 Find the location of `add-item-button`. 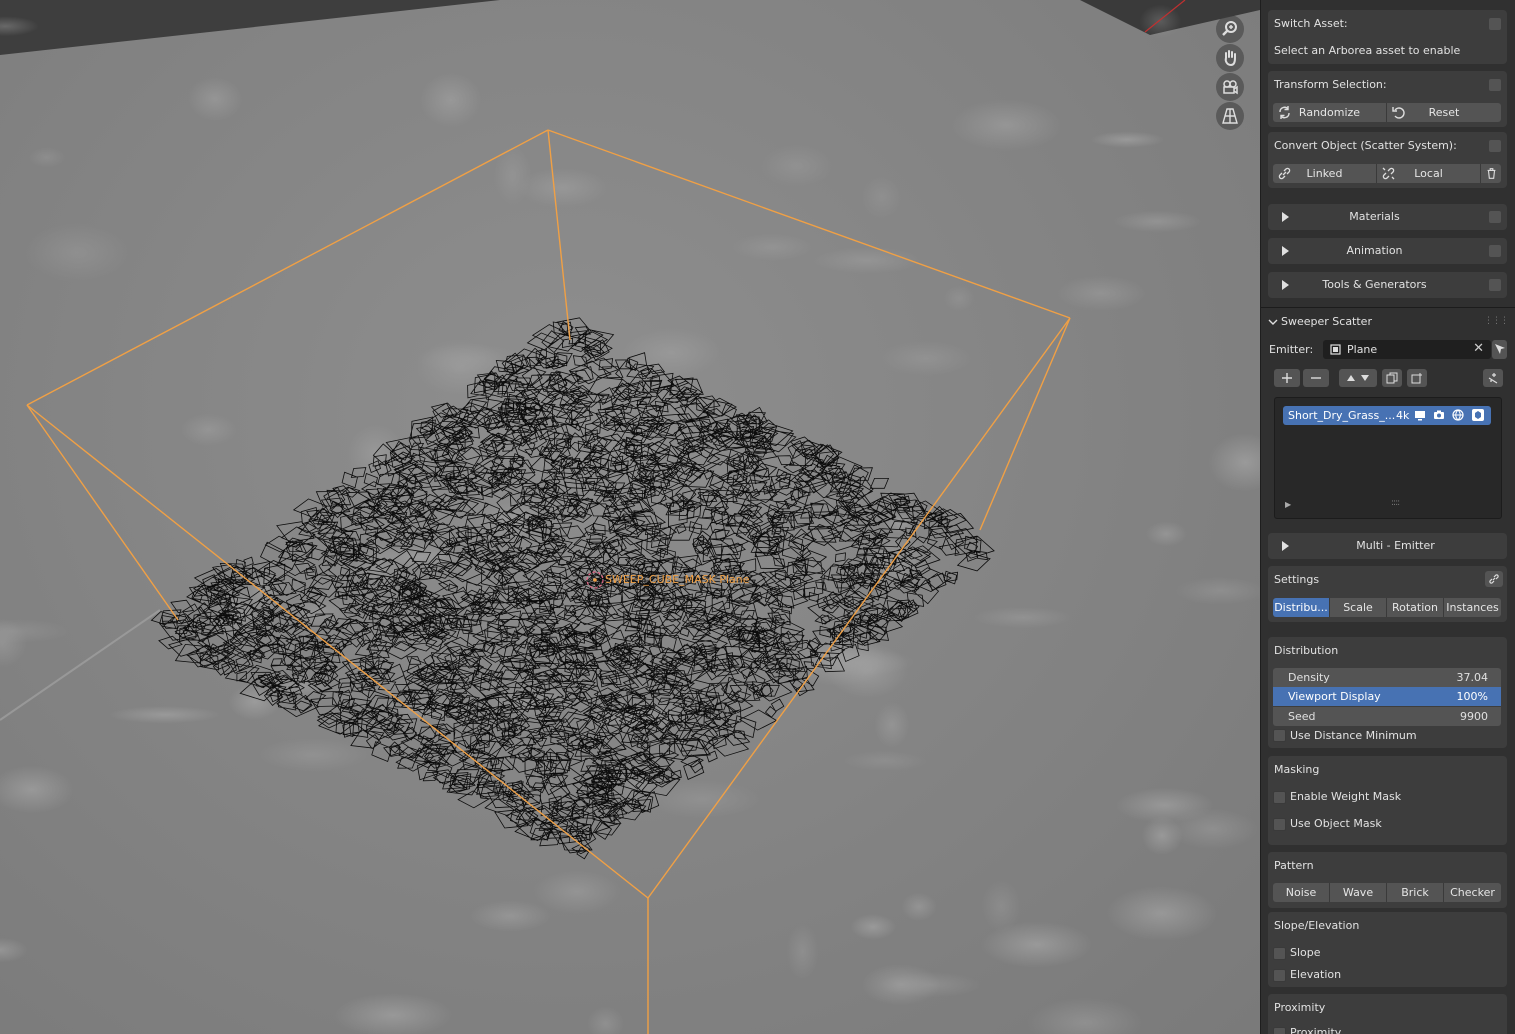

add-item-button is located at coordinates (1287, 378).